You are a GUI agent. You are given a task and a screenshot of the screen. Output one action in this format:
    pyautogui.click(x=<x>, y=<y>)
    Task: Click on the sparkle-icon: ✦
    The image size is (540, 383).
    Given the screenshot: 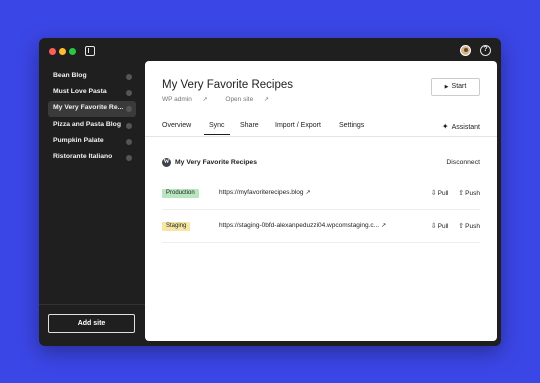 What is the action you would take?
    pyautogui.click(x=445, y=126)
    